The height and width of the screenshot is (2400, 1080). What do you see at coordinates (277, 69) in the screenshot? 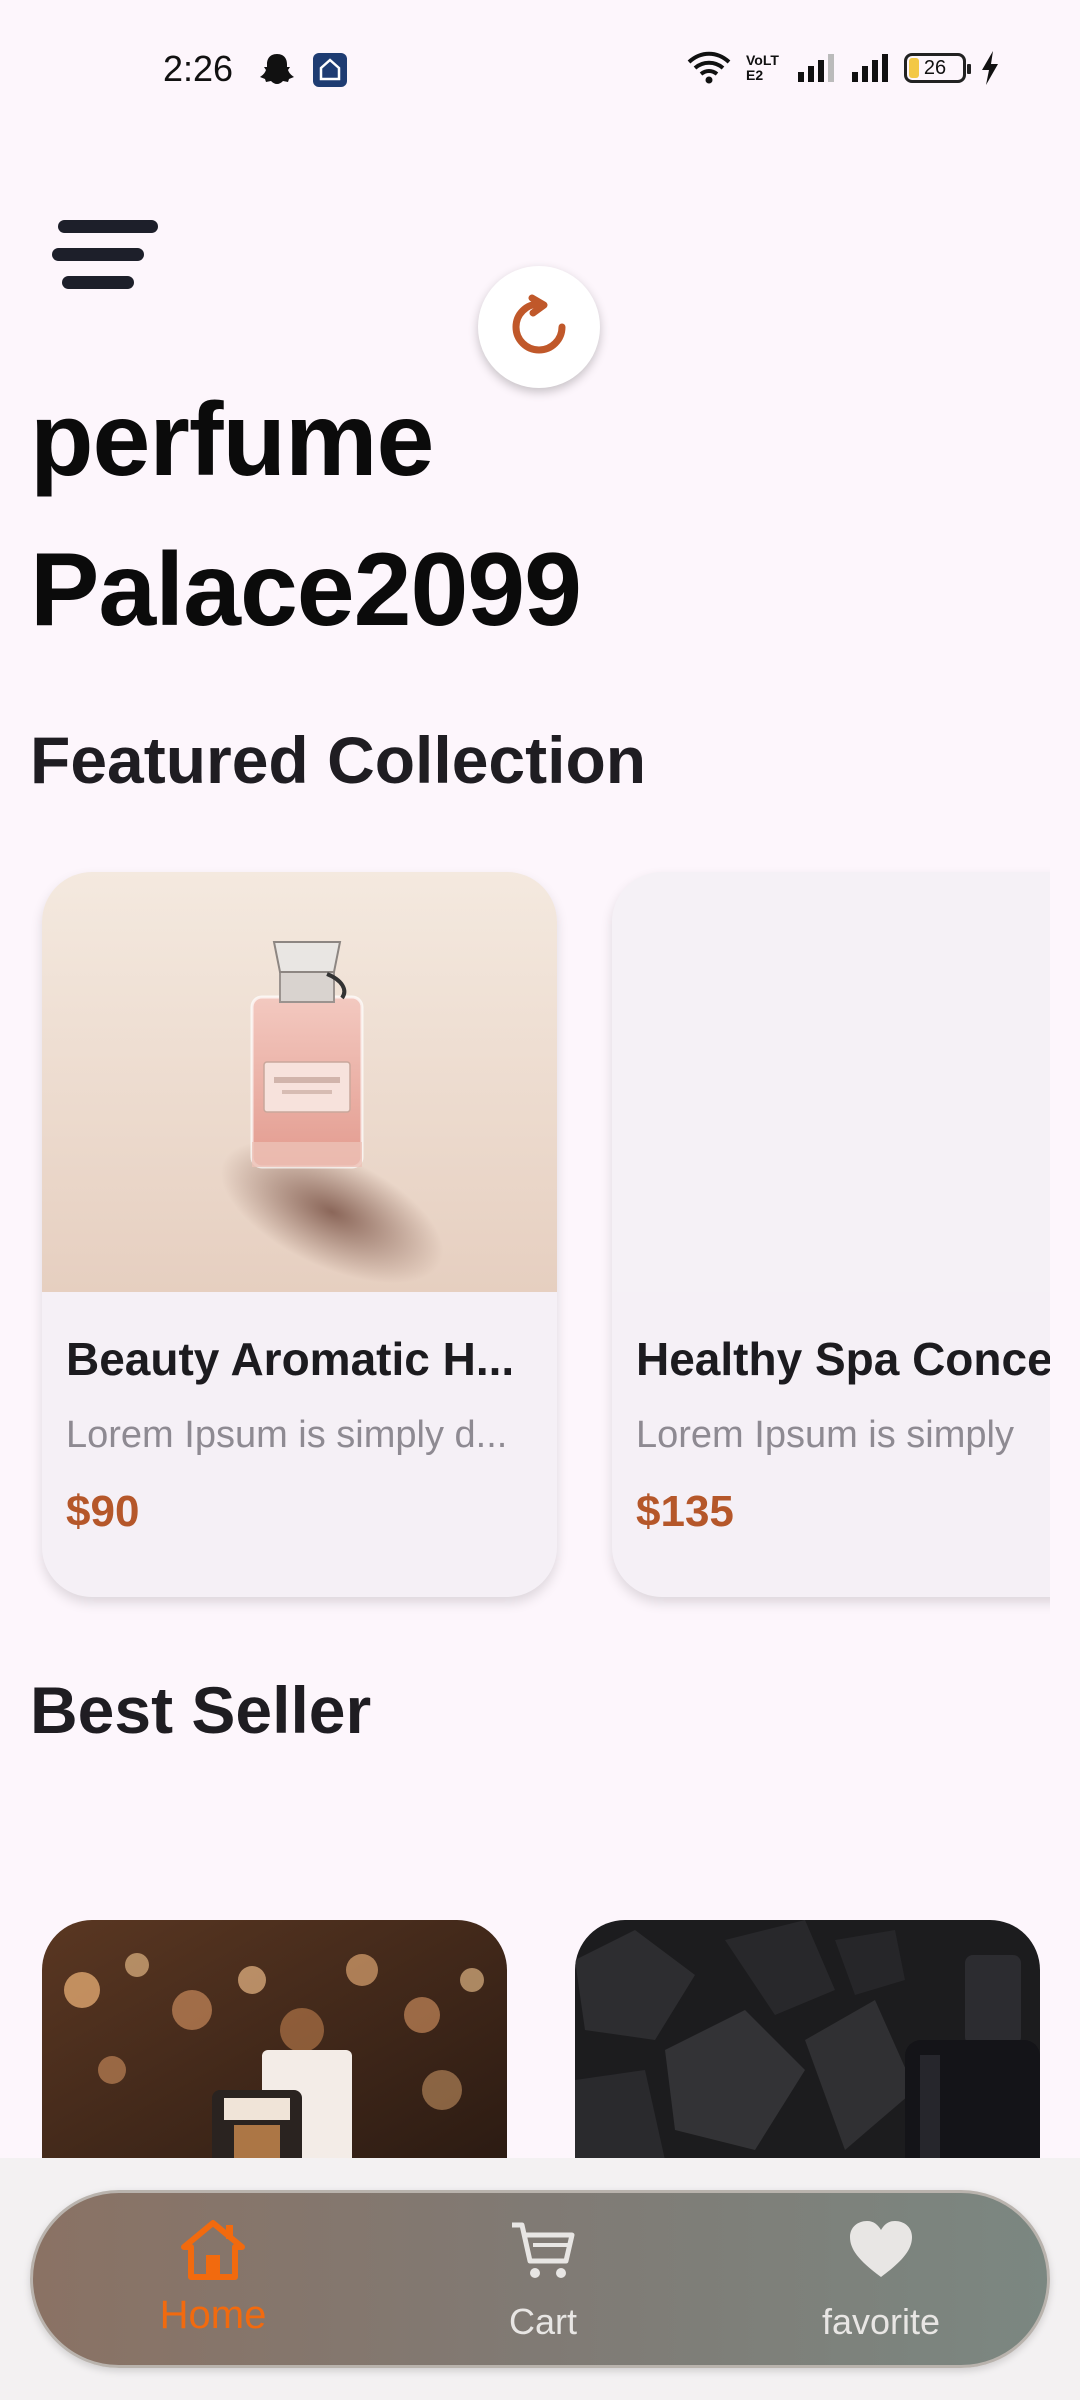
I see `snapchat-icon` at bounding box center [277, 69].